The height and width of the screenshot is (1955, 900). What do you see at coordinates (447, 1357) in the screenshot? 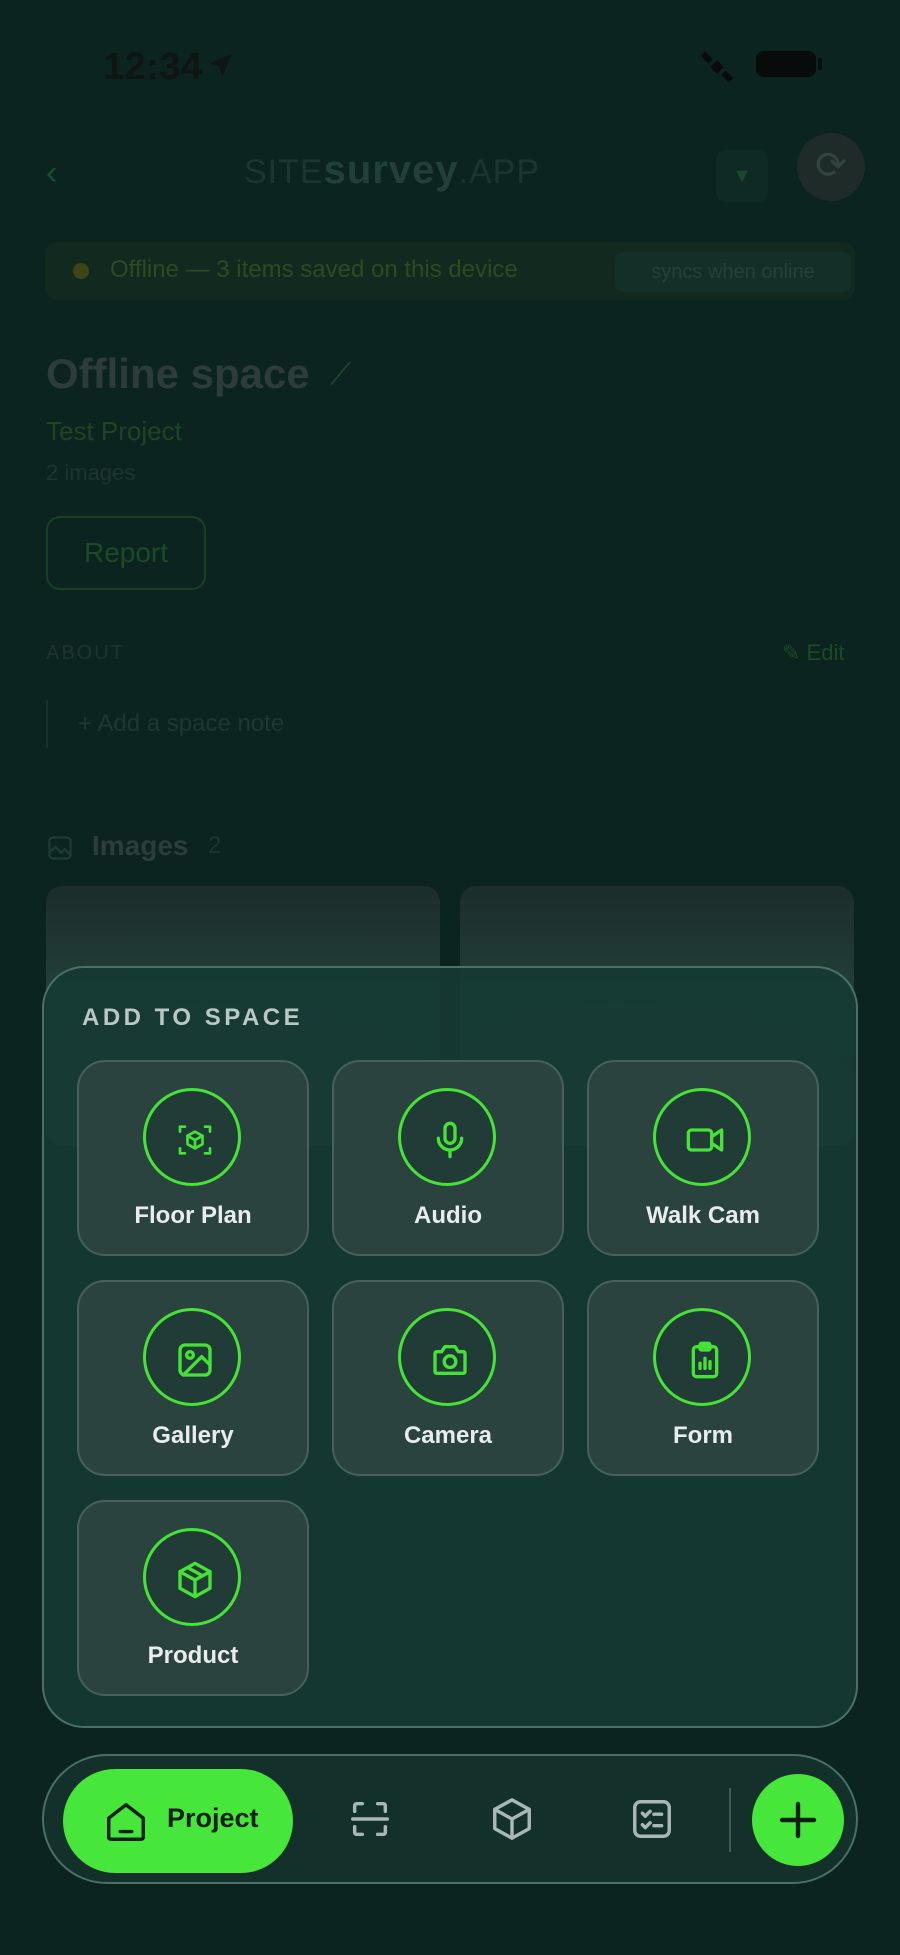
I see `camera-icon` at bounding box center [447, 1357].